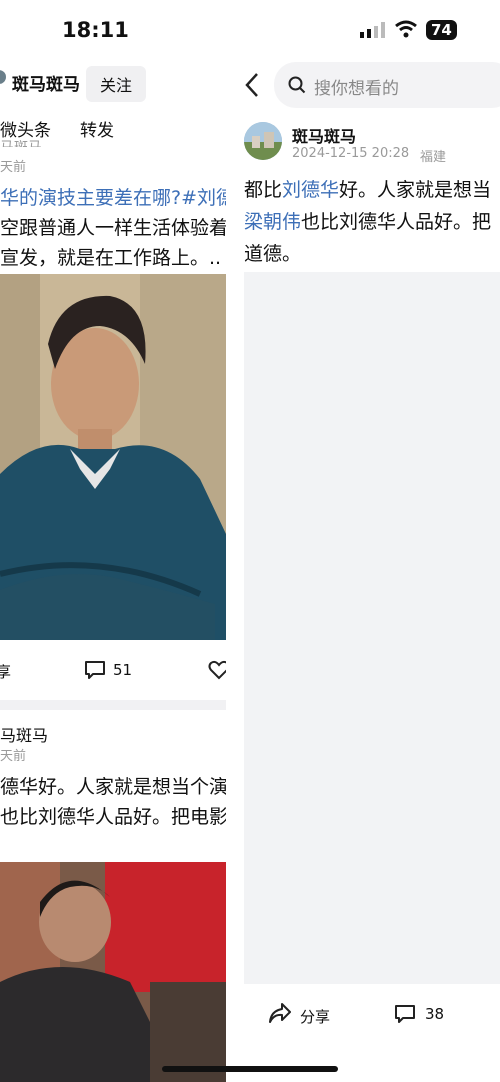  I want to click on battery-level: 74, so click(441, 30).